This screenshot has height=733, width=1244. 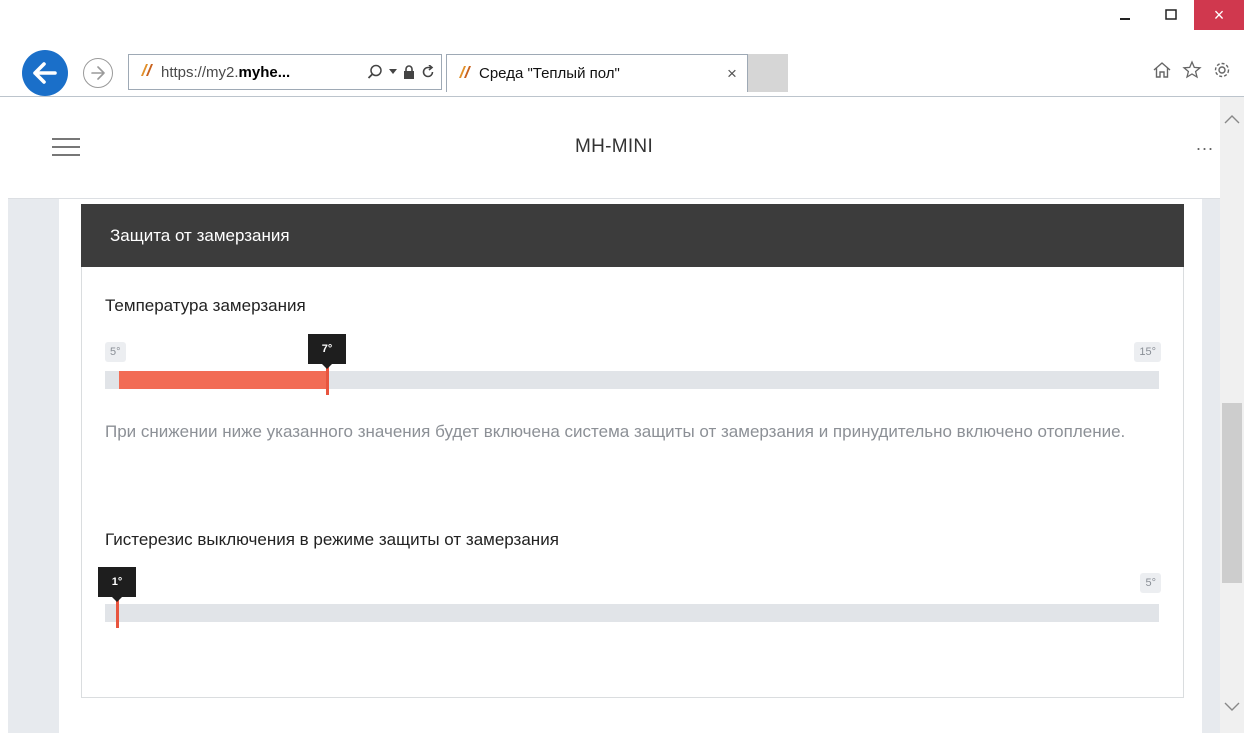 What do you see at coordinates (1232, 119) in the screenshot?
I see `chevron-up-icon` at bounding box center [1232, 119].